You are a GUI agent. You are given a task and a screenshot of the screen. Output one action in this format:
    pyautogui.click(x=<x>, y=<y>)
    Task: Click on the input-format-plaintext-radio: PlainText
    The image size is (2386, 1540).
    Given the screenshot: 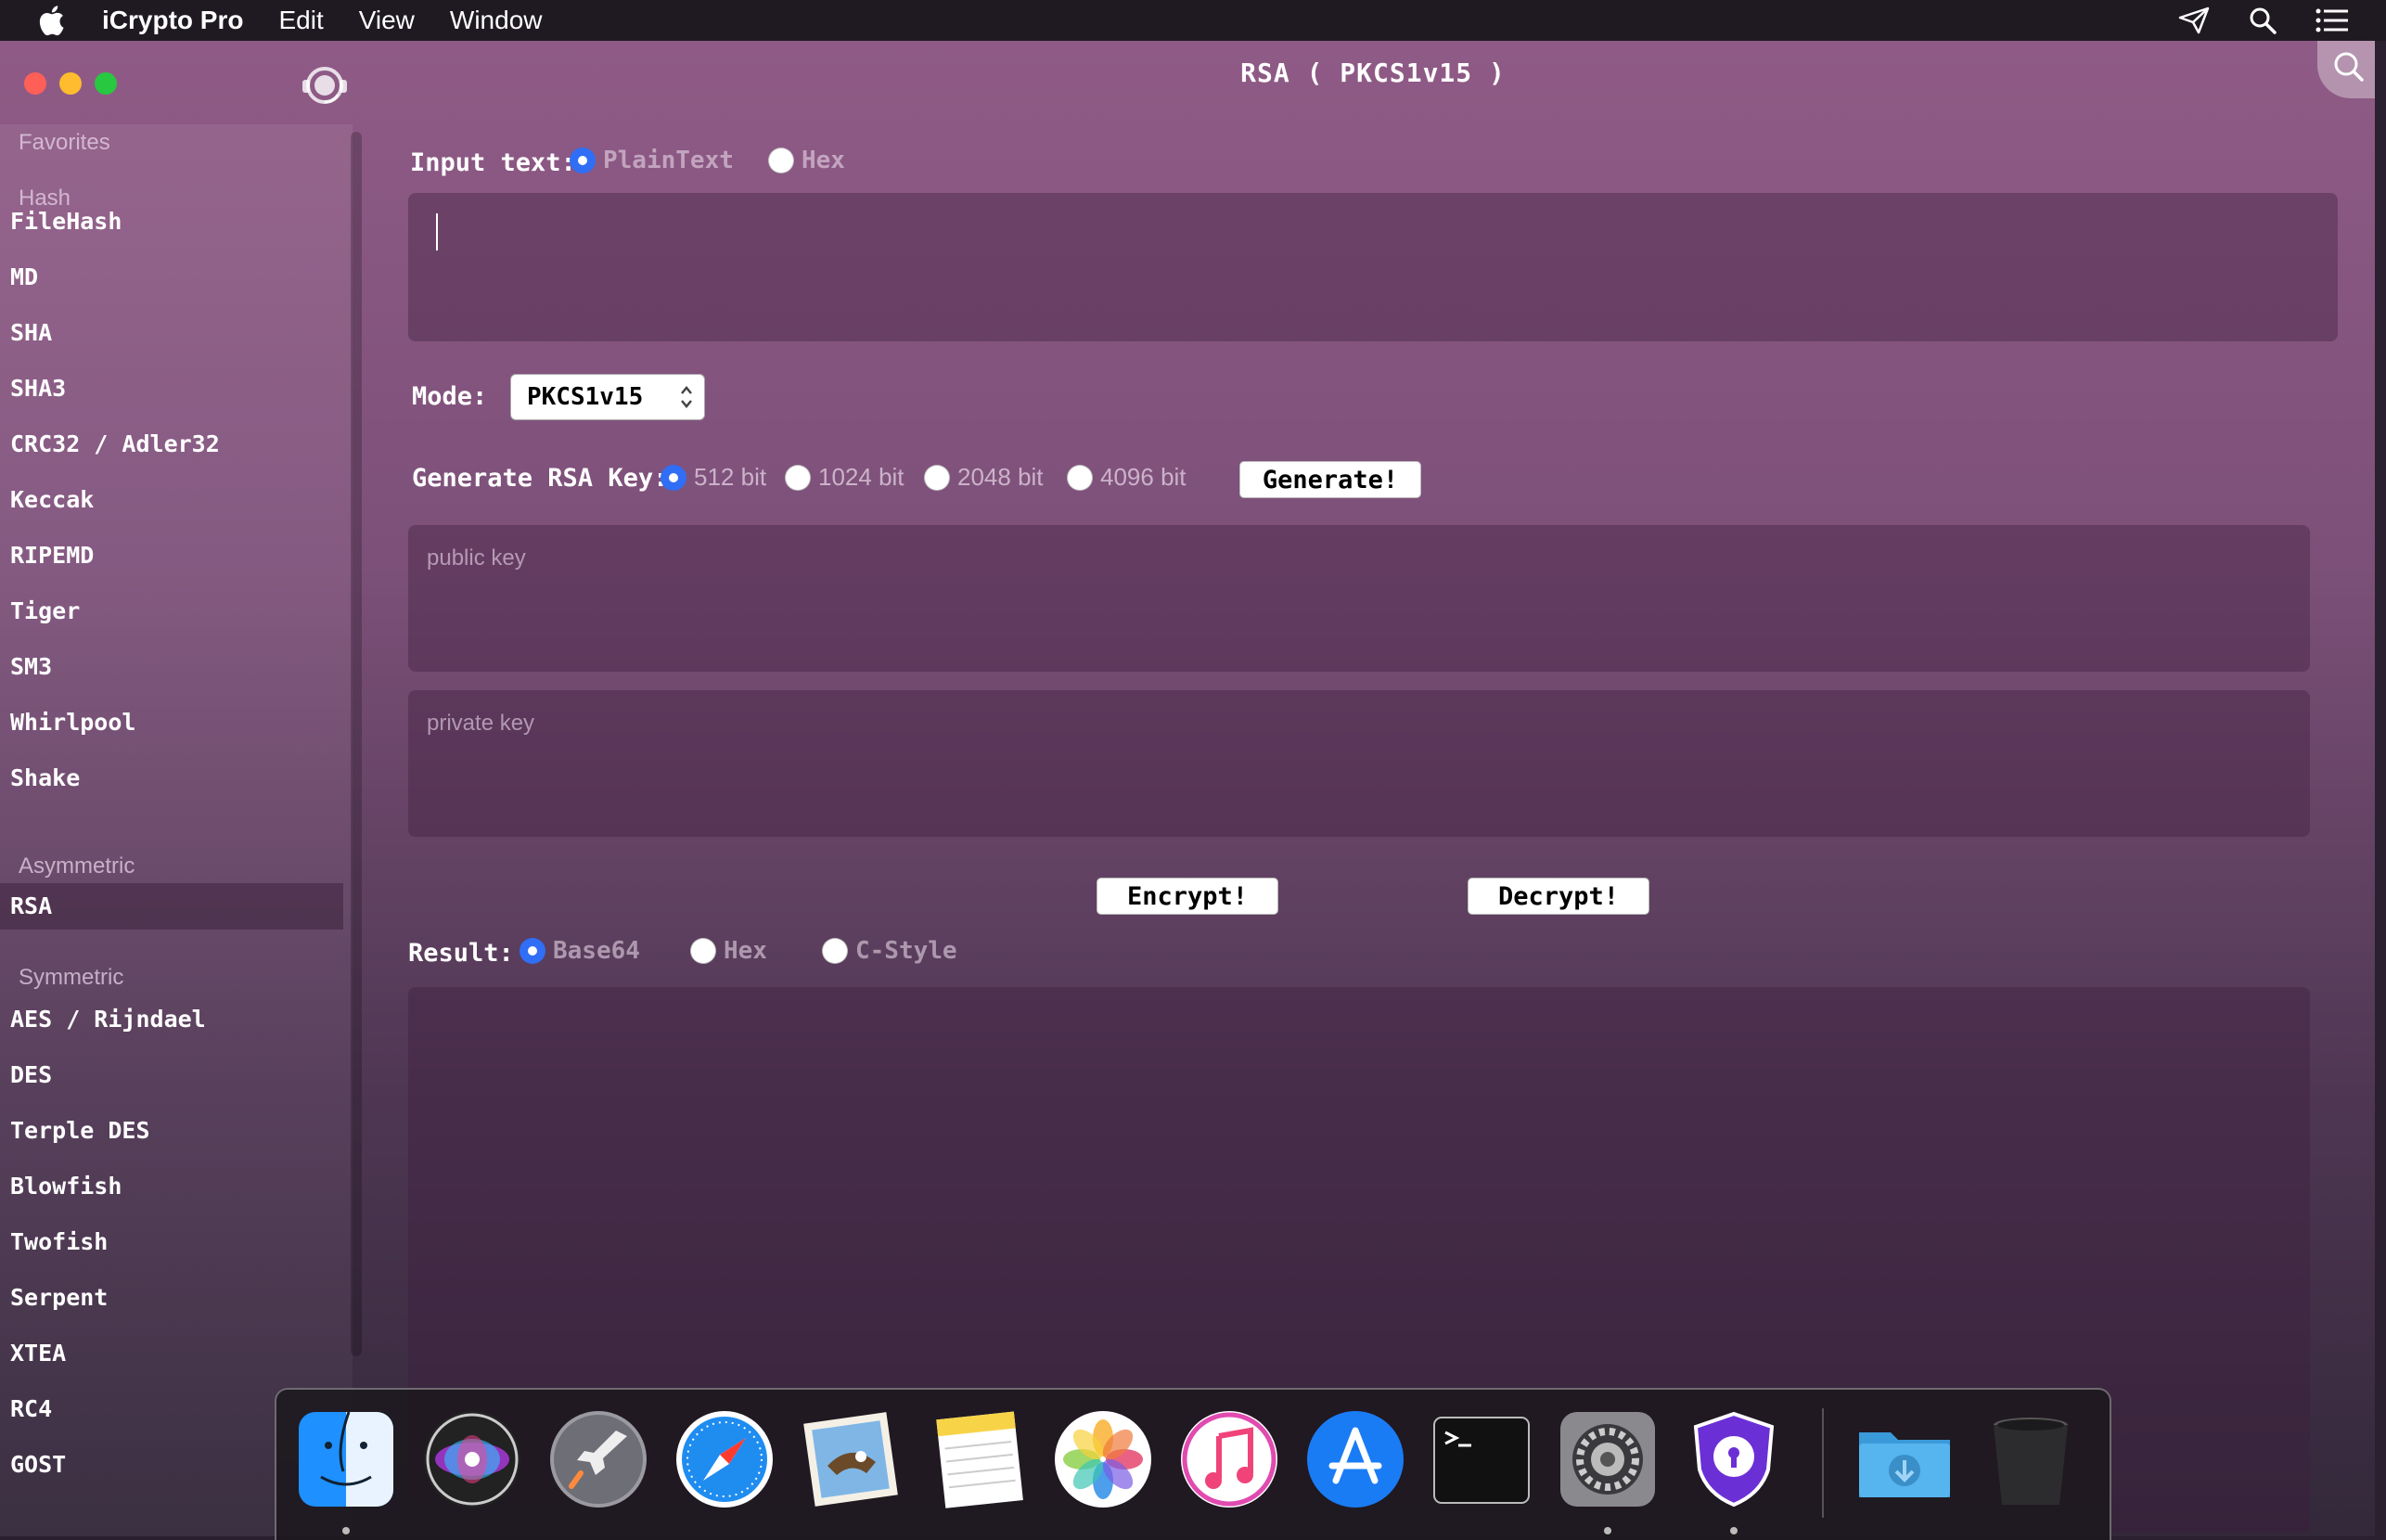 What is the action you would take?
    pyautogui.click(x=652, y=160)
    